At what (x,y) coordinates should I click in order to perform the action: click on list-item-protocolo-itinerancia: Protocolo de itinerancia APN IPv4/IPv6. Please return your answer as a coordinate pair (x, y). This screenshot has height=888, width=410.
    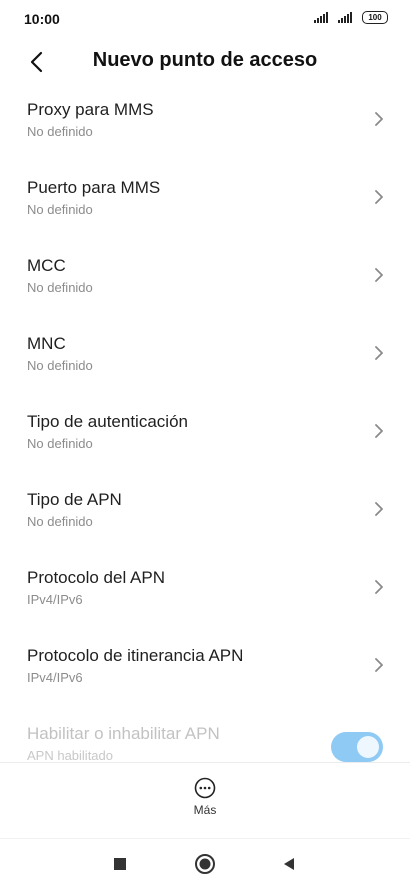
    Looking at the image, I should click on (205, 671).